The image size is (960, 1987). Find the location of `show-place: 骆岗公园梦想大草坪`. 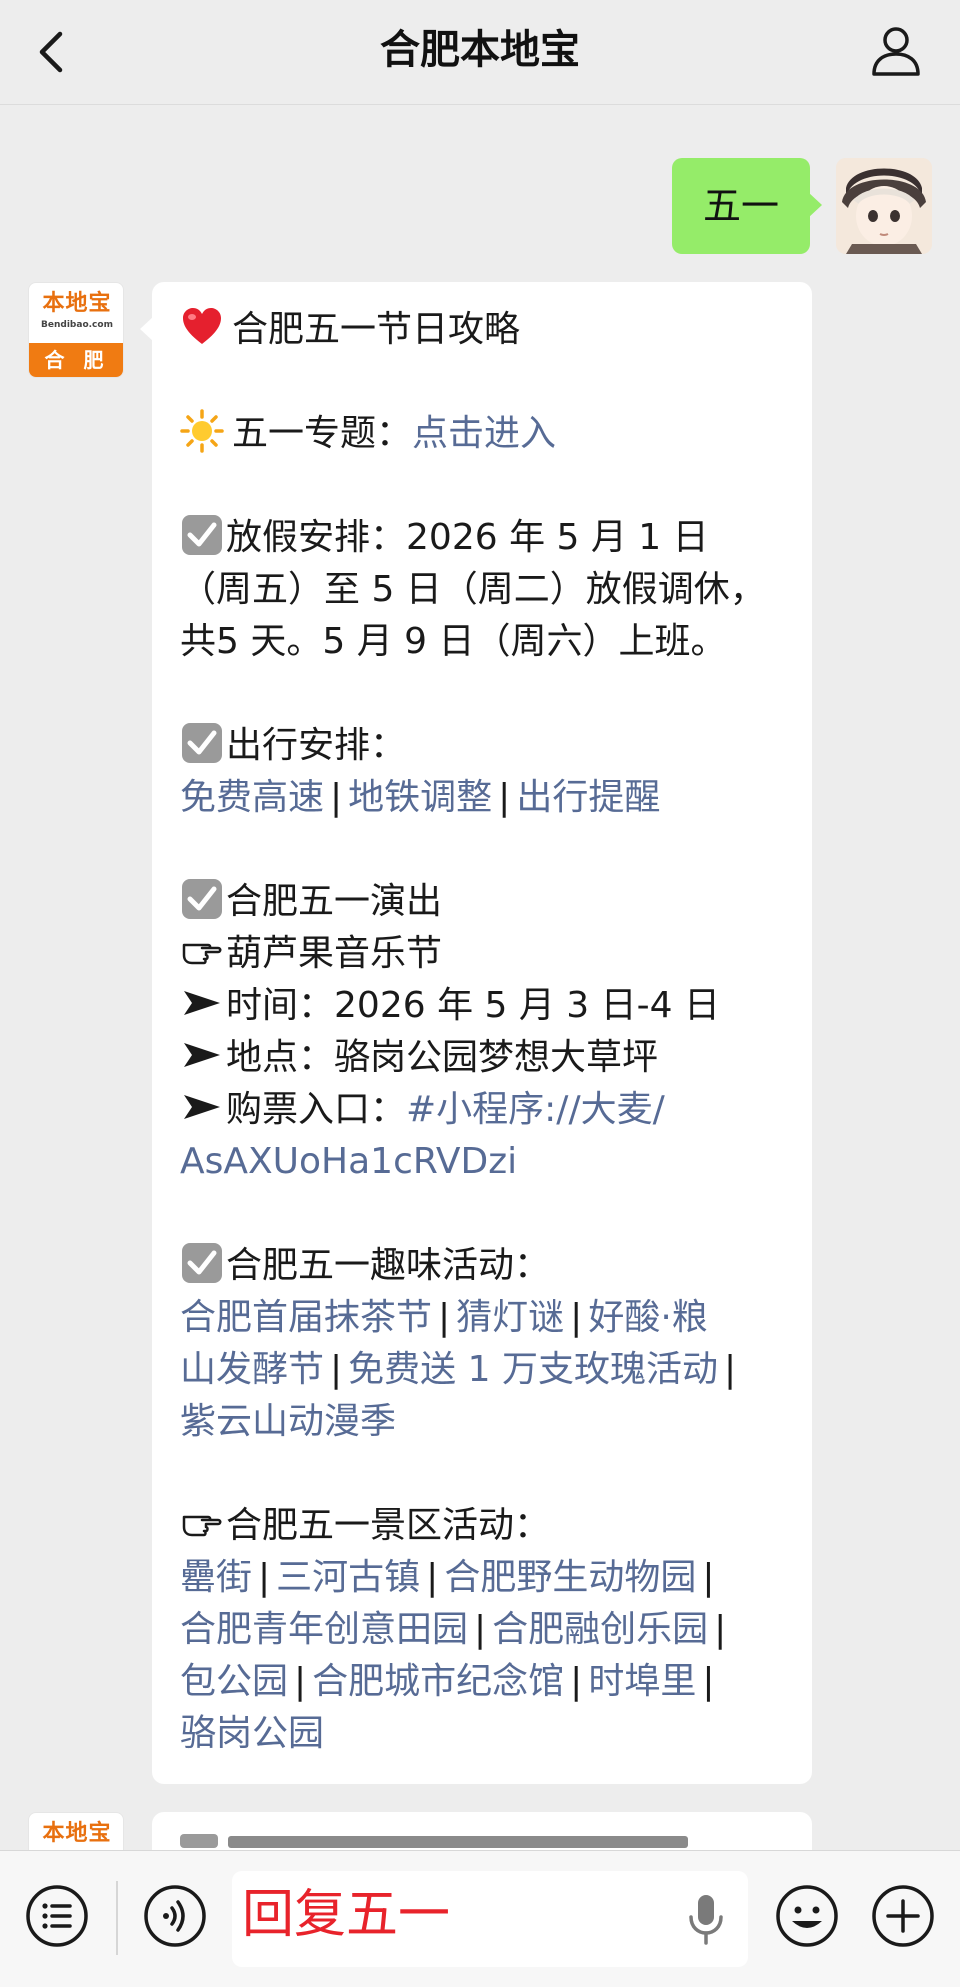

show-place: 骆岗公园梦想大草坪 is located at coordinates (496, 1057).